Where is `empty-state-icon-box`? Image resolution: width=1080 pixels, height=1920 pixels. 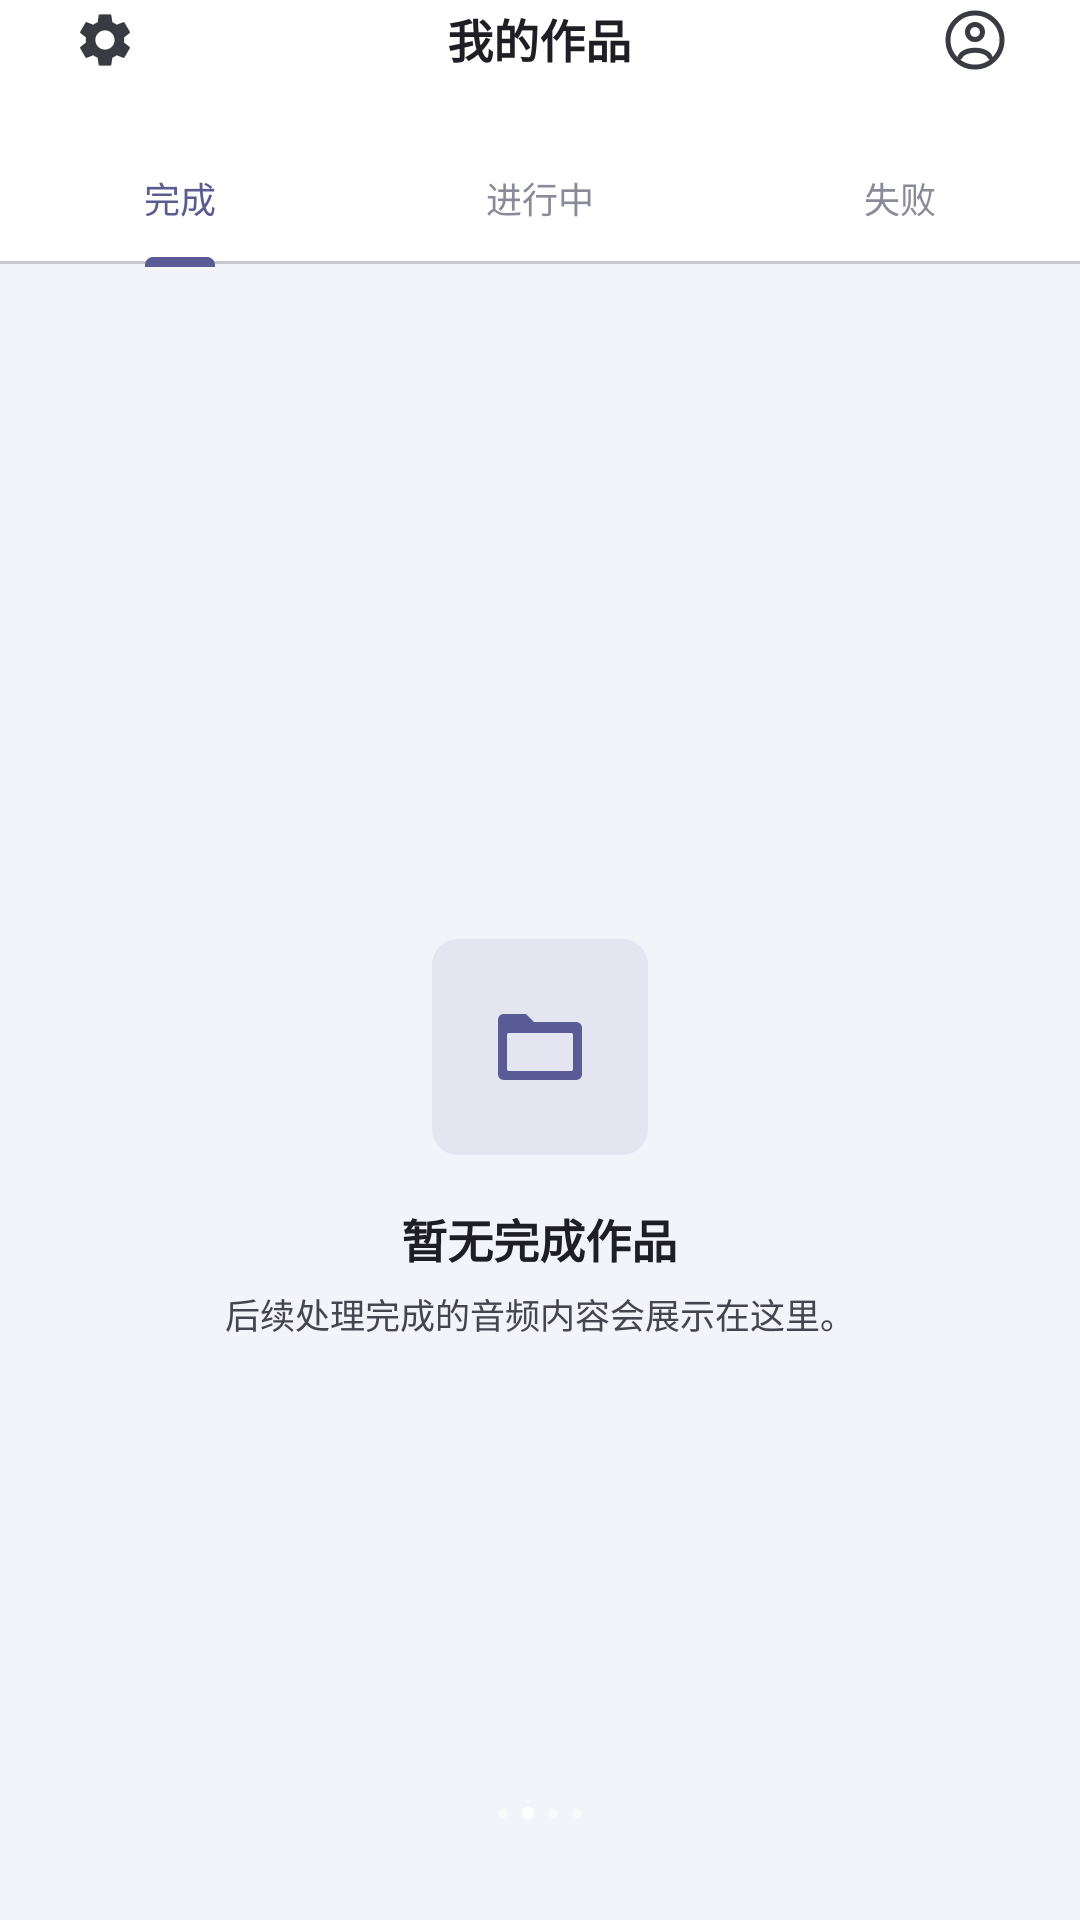
empty-state-icon-box is located at coordinates (540, 1047).